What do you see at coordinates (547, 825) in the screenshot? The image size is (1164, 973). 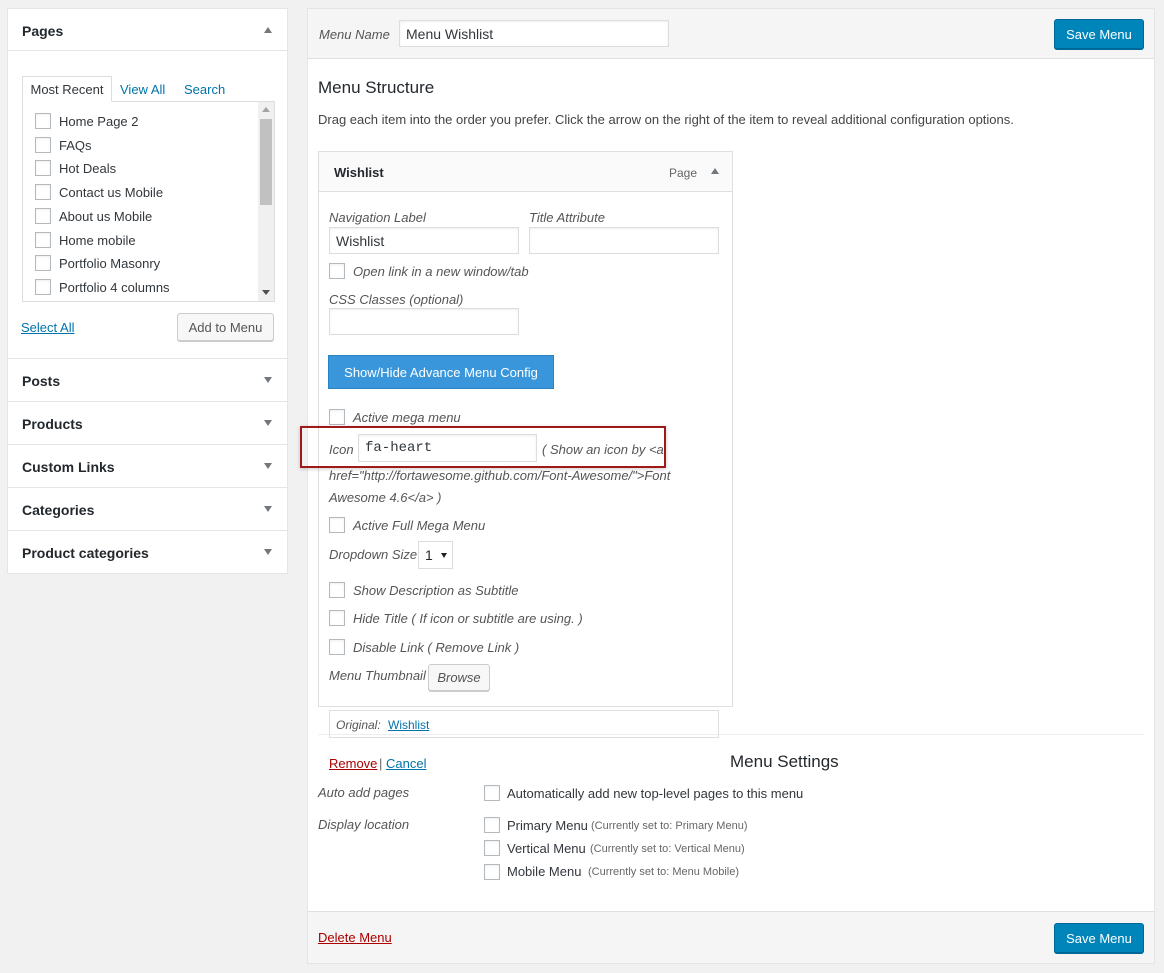 I see `location-name: Primary Menu` at bounding box center [547, 825].